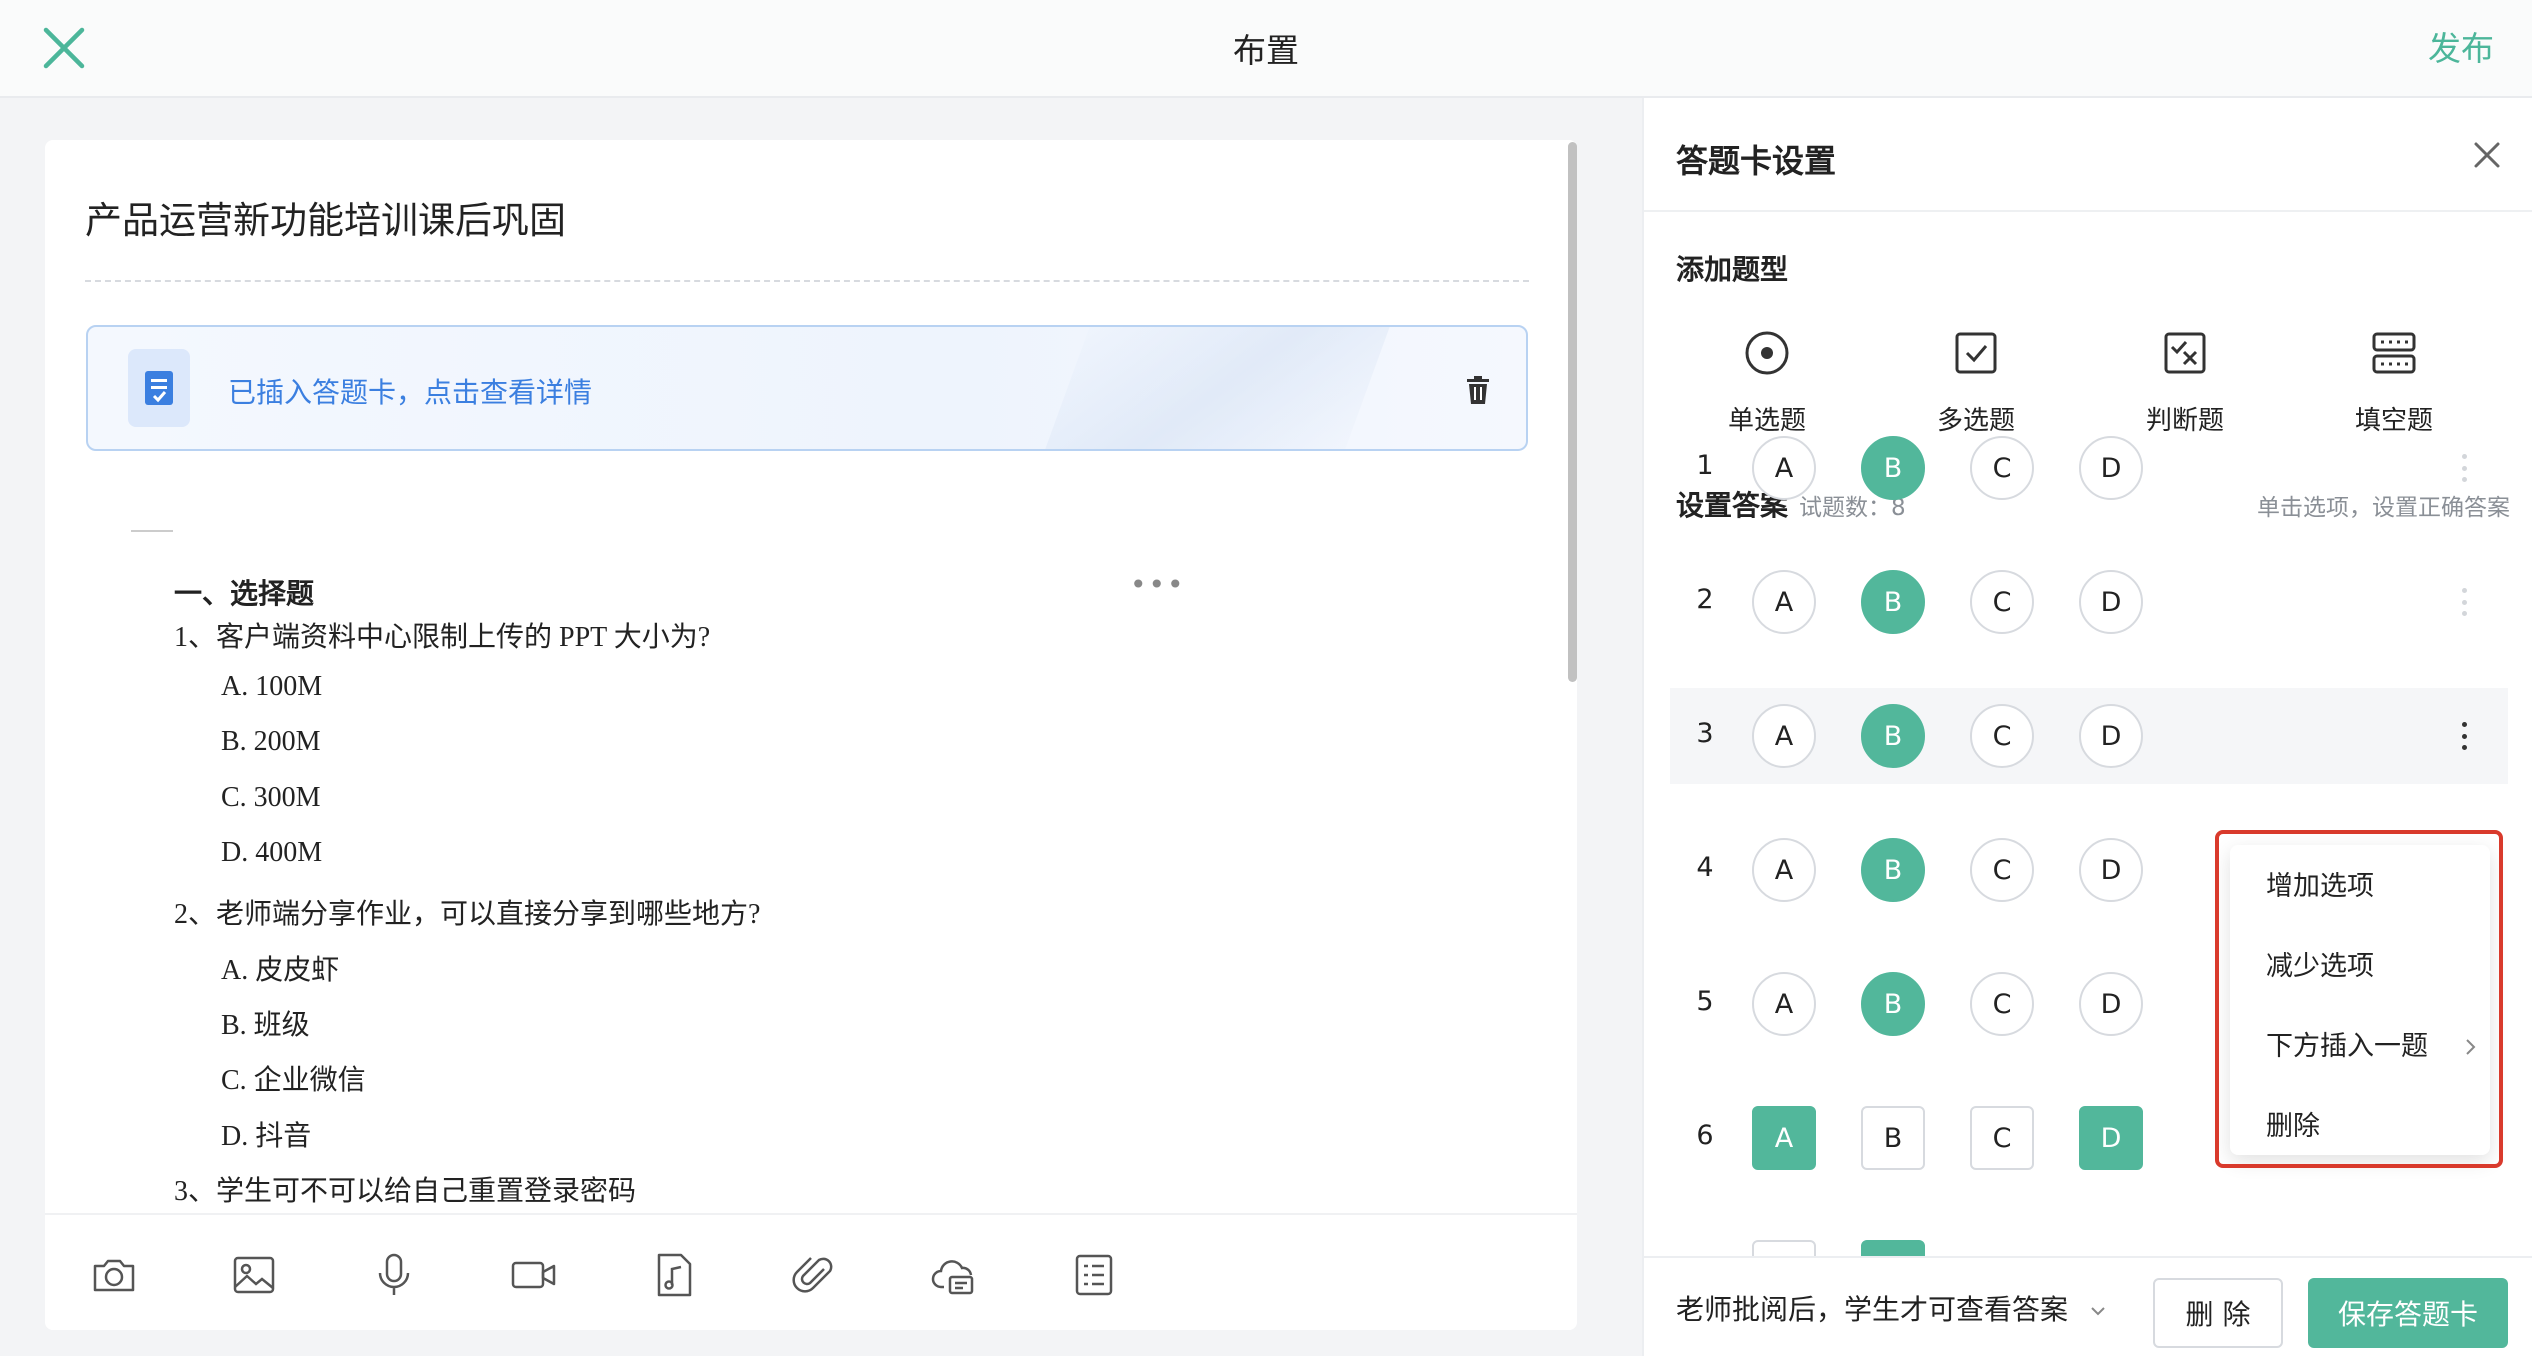  What do you see at coordinates (293, 1080) in the screenshot?
I see `question-option: C. 企业微信` at bounding box center [293, 1080].